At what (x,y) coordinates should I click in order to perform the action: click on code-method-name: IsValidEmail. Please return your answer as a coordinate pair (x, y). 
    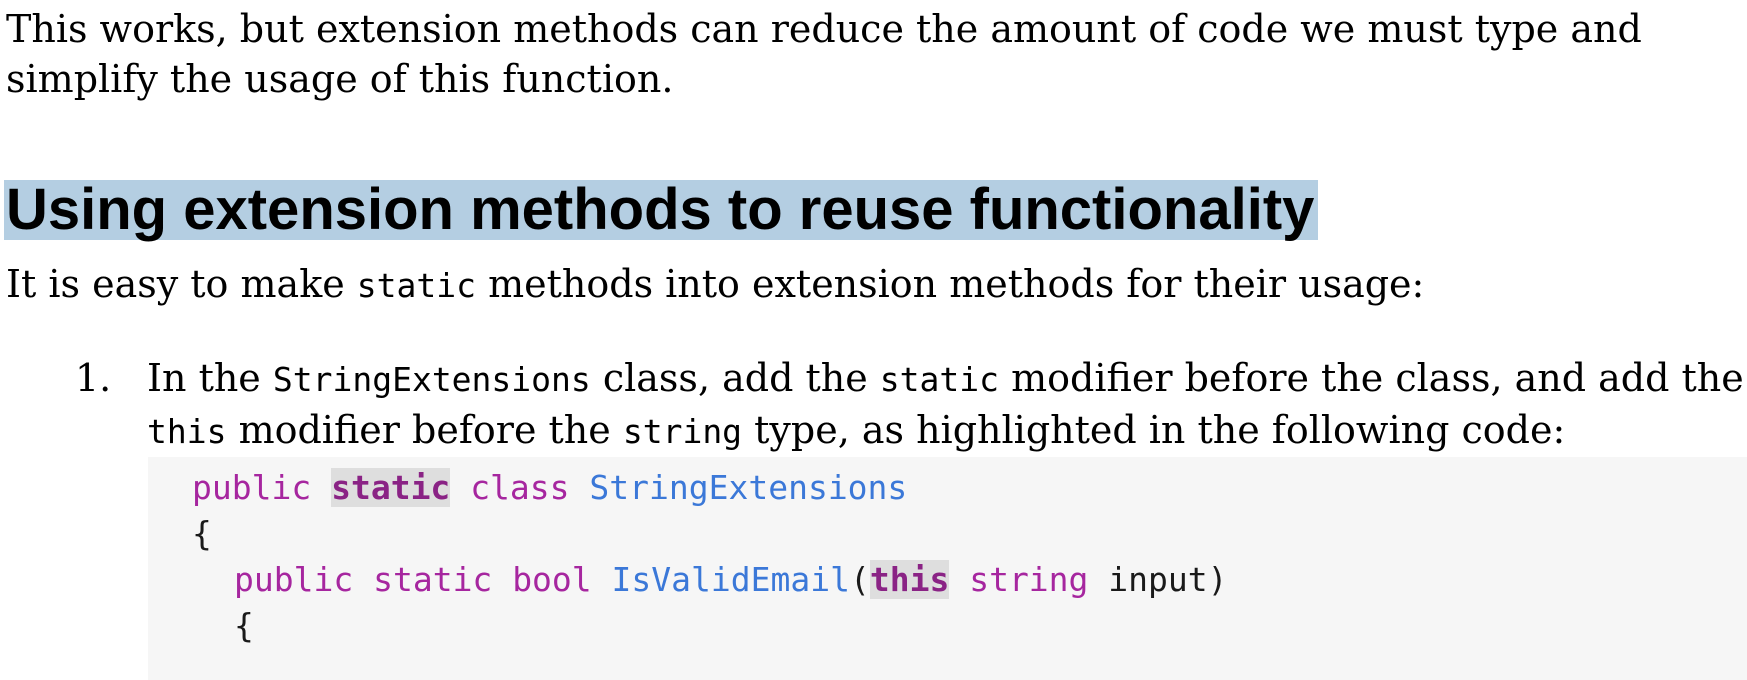
    Looking at the image, I should click on (730, 579).